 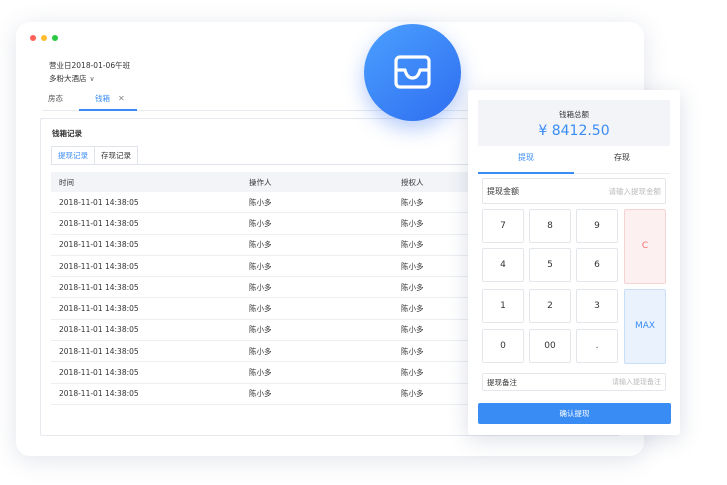 What do you see at coordinates (66, 182) in the screenshot?
I see `header-time: 时间` at bounding box center [66, 182].